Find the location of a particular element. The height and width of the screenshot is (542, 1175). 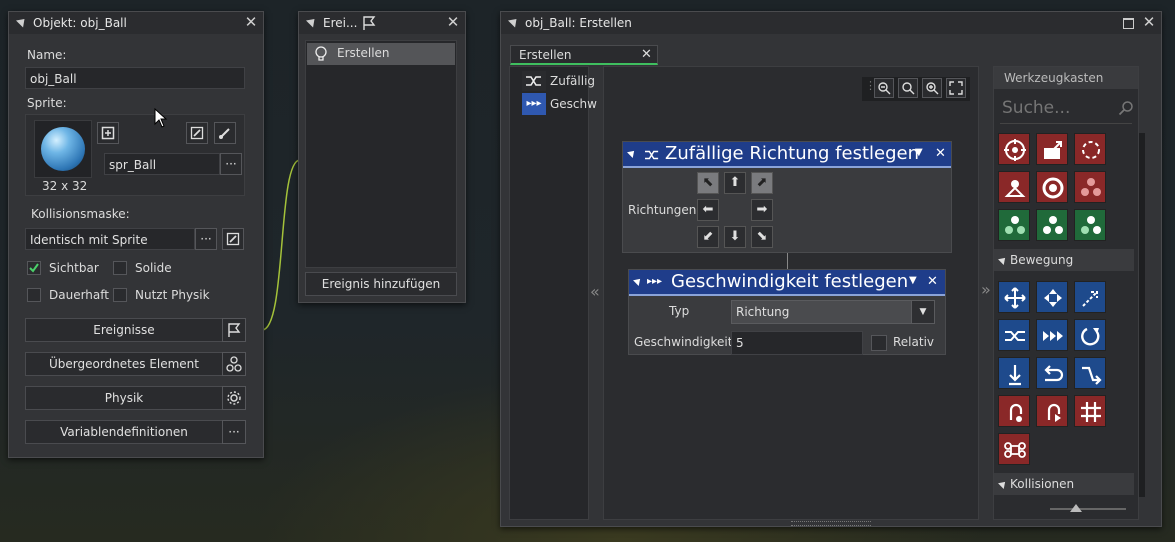

toolbox-tile-set-direction is located at coordinates (1090, 335).